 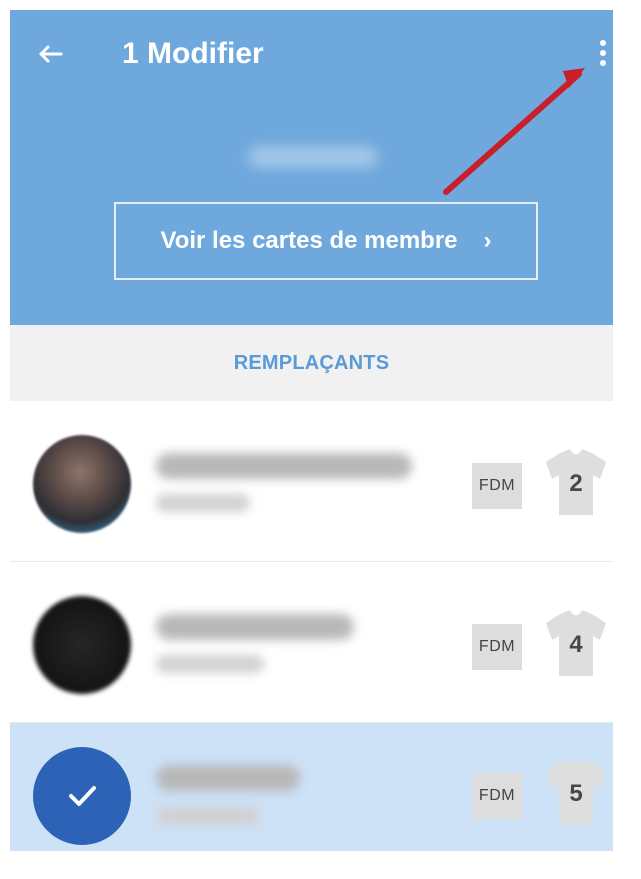 I want to click on checkmark-icon, so click(x=82, y=796).